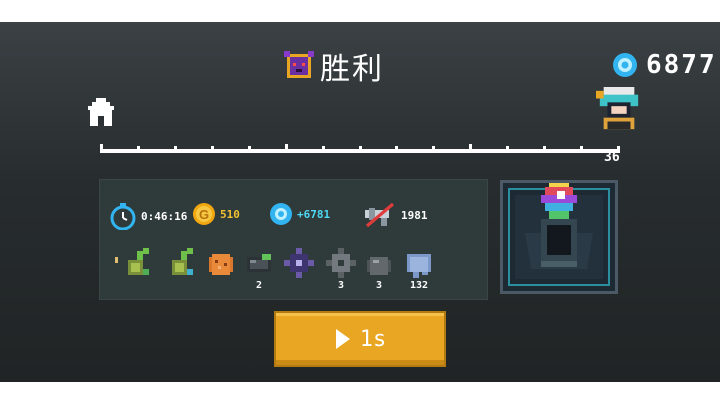 This screenshot has height=404, width=720. Describe the element at coordinates (612, 157) in the screenshot. I see `level-number: 36` at that location.